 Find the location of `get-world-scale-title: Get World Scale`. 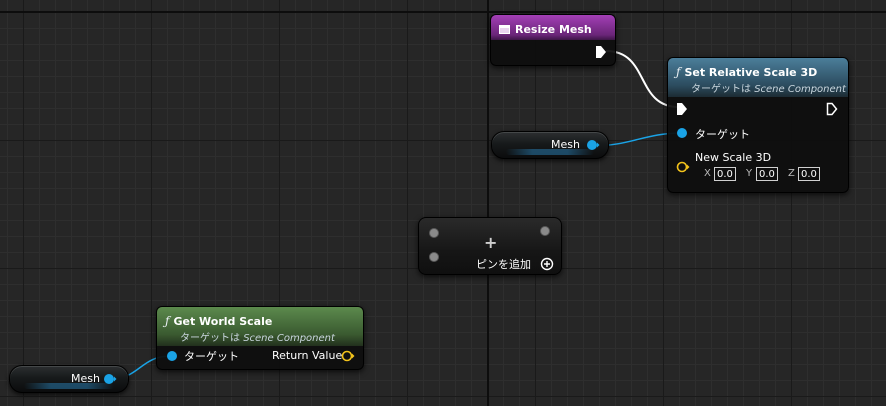

get-world-scale-title: Get World Scale is located at coordinates (223, 321).